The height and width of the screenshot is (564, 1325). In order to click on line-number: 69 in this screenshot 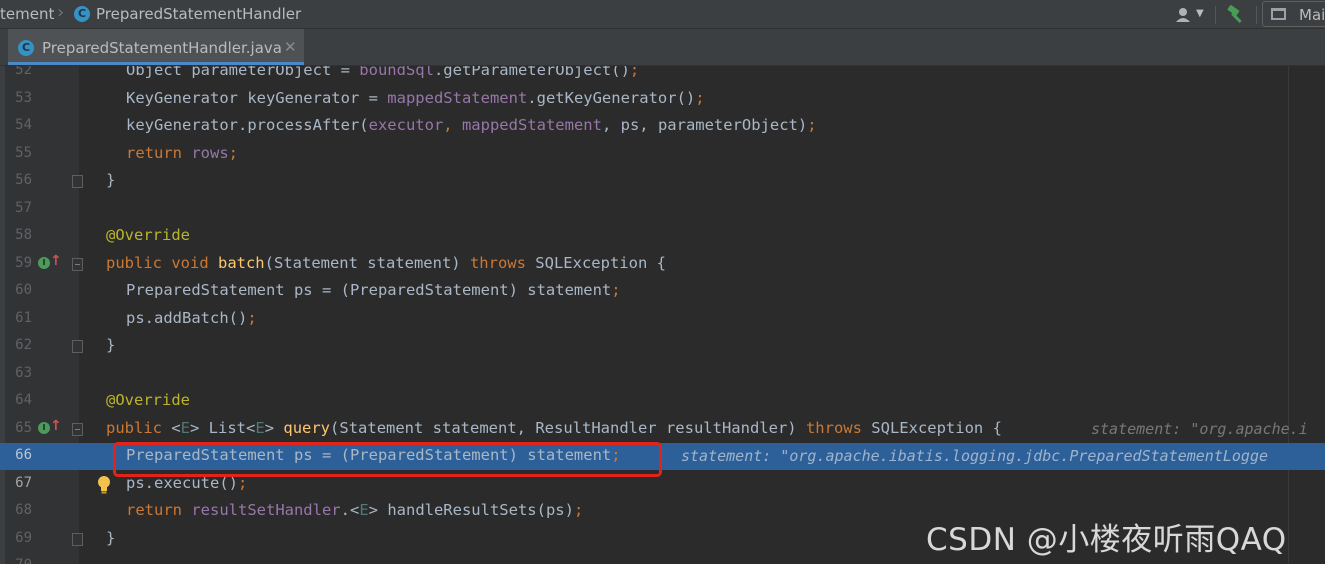, I will do `click(23, 537)`.